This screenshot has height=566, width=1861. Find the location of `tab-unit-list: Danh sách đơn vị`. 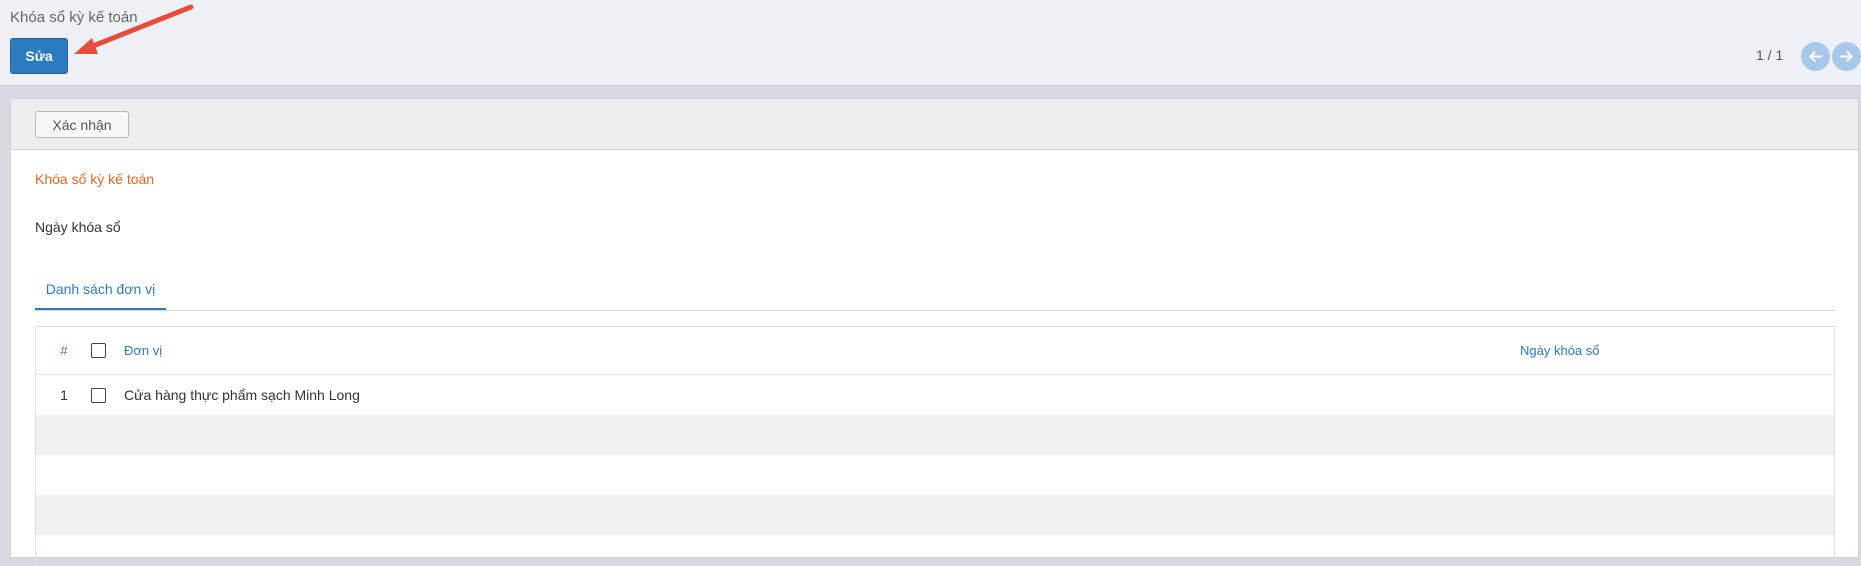

tab-unit-list: Danh sách đơn vị is located at coordinates (100, 289).